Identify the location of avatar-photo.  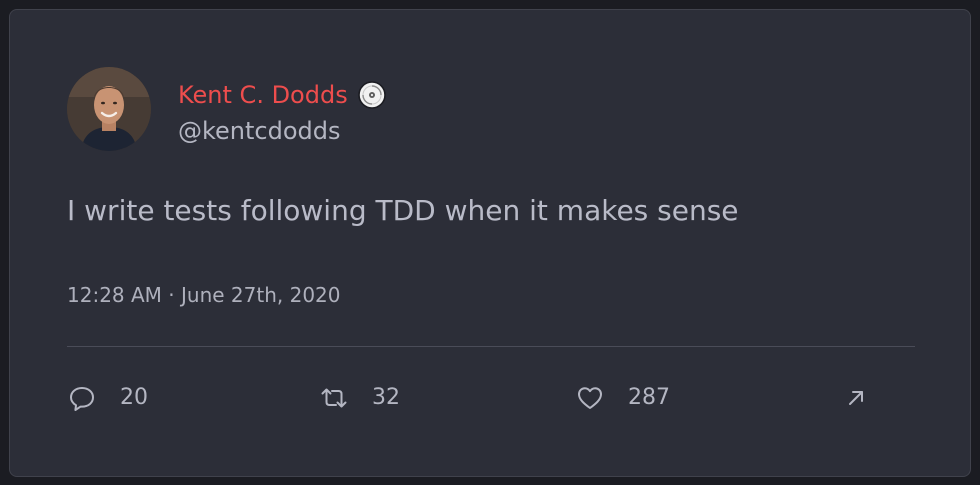
(109, 109).